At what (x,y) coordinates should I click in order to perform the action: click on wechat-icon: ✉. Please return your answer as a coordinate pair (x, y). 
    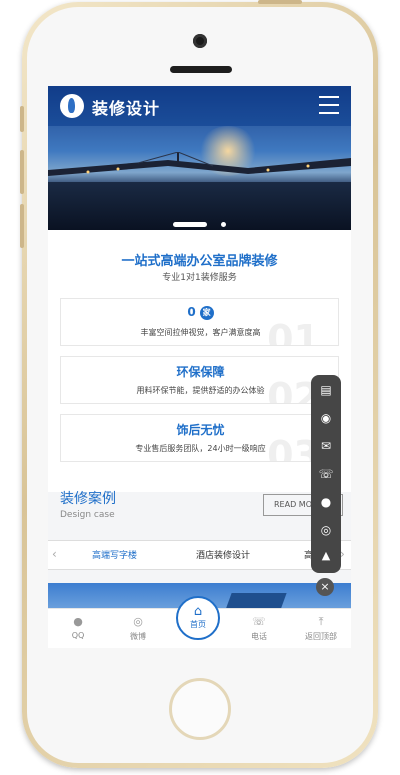
    Looking at the image, I should click on (326, 446).